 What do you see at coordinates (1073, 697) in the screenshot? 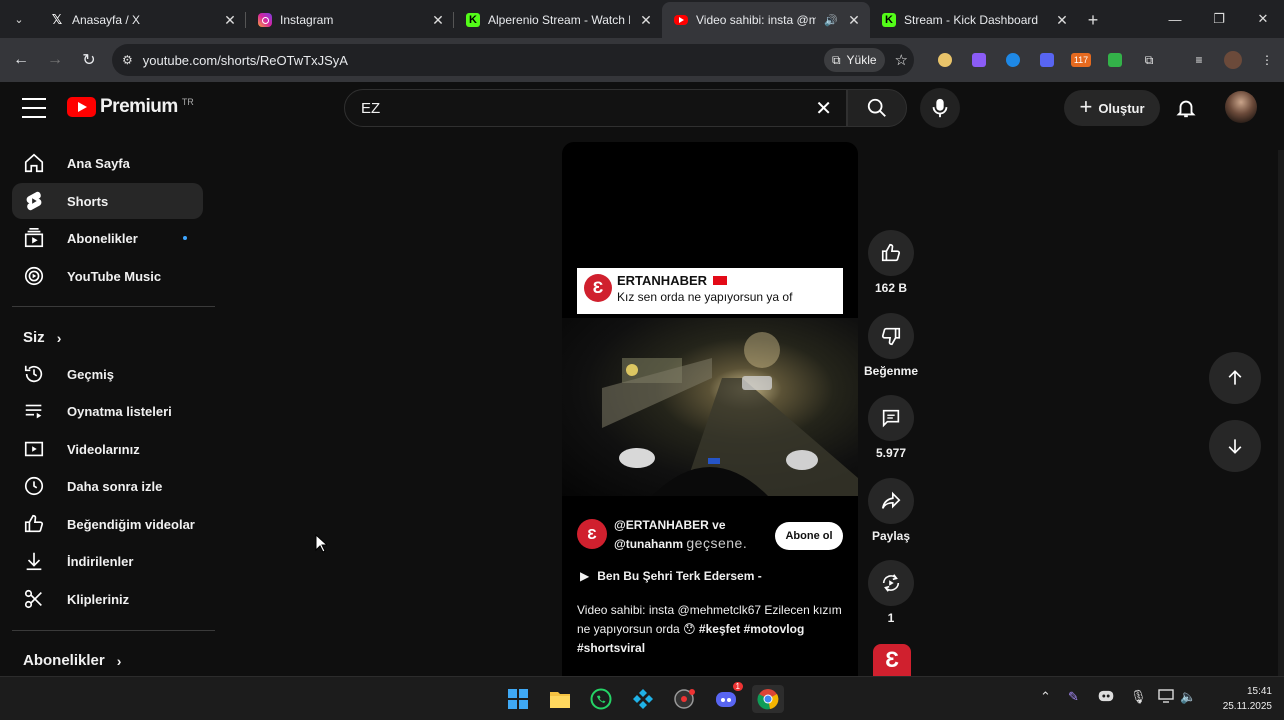
I see `pen-app-icon: ✎` at bounding box center [1073, 697].